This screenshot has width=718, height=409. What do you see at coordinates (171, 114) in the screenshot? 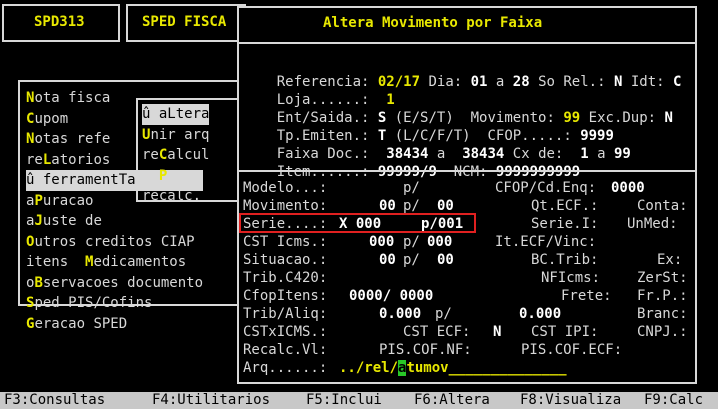
I see `submenu-item-hotkey: L` at bounding box center [171, 114].